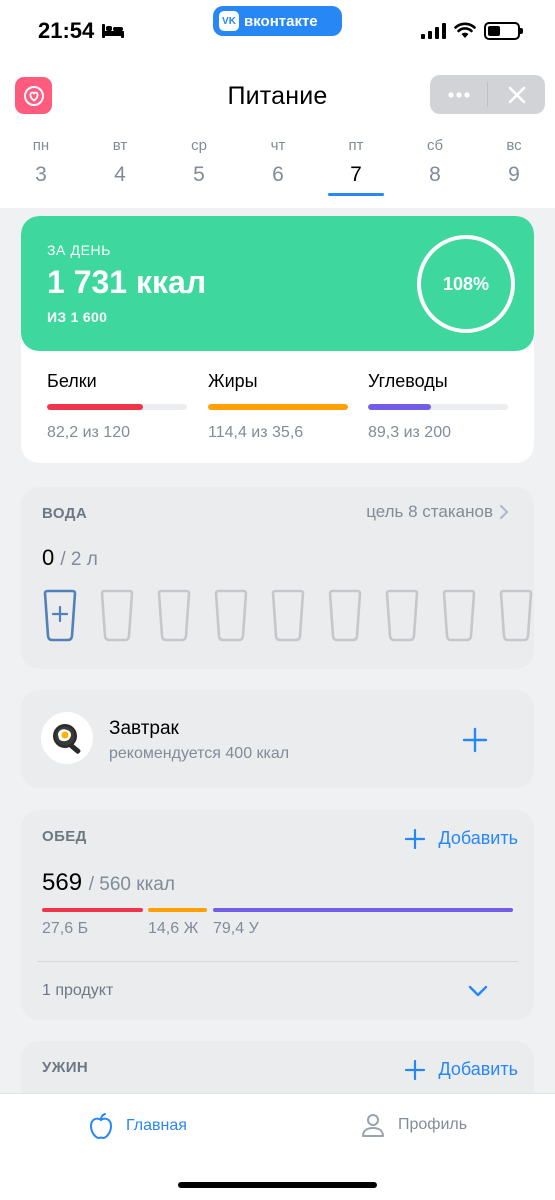 Image resolution: width=555 pixels, height=1200 pixels. What do you see at coordinates (144, 728) in the screenshot?
I see `breakfast-title: Завтрак` at bounding box center [144, 728].